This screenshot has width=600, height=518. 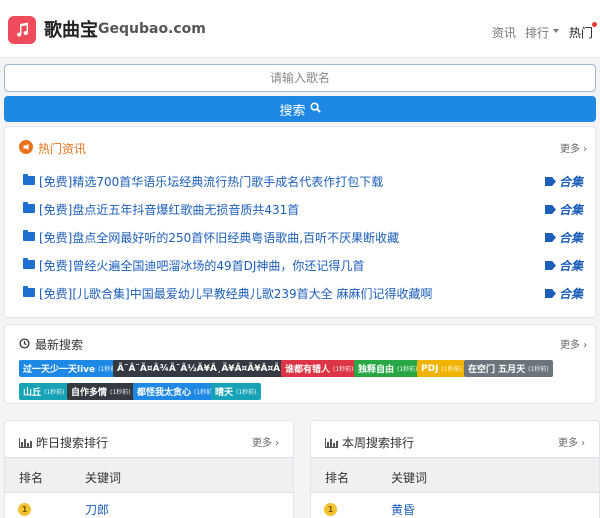 I want to click on list-item: [免费]精选700首华语乐坛经典流行热门歌手成名代表作打包下载 合集, so click(x=303, y=181).